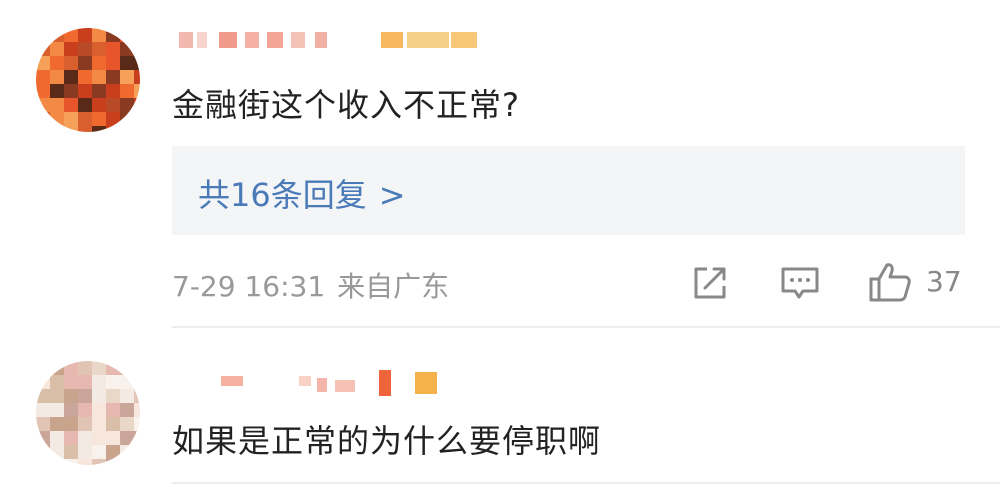 The height and width of the screenshot is (485, 1000). What do you see at coordinates (346, 105) in the screenshot?
I see `comment-text: 金融街这个收入不正常?` at bounding box center [346, 105].